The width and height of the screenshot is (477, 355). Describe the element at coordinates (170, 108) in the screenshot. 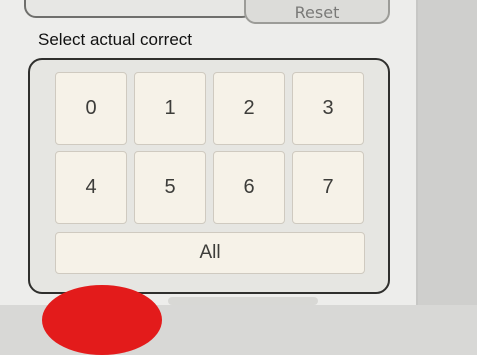

I see `digit-button-1: 1` at that location.